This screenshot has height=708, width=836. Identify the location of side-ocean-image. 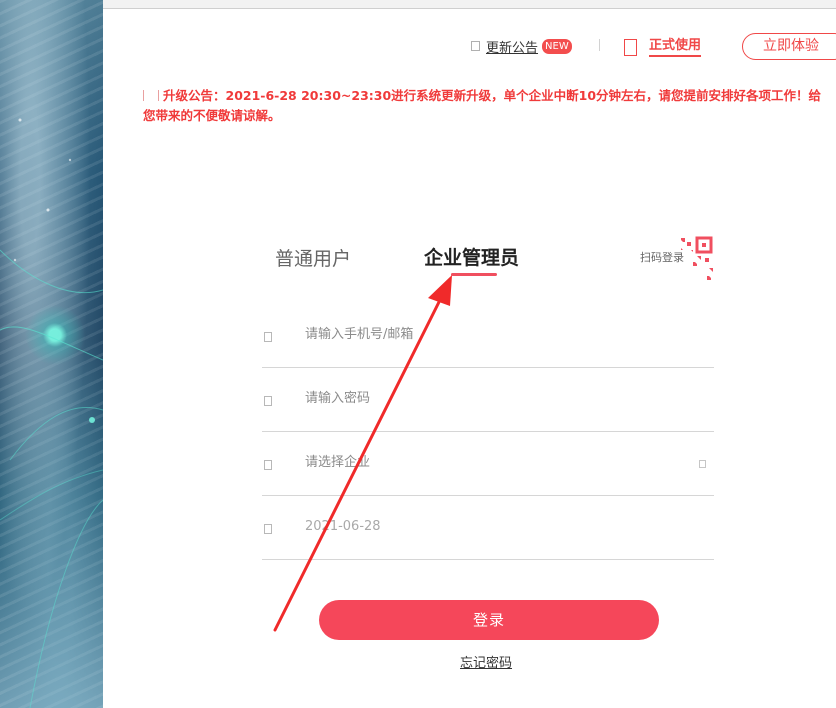
(51, 354).